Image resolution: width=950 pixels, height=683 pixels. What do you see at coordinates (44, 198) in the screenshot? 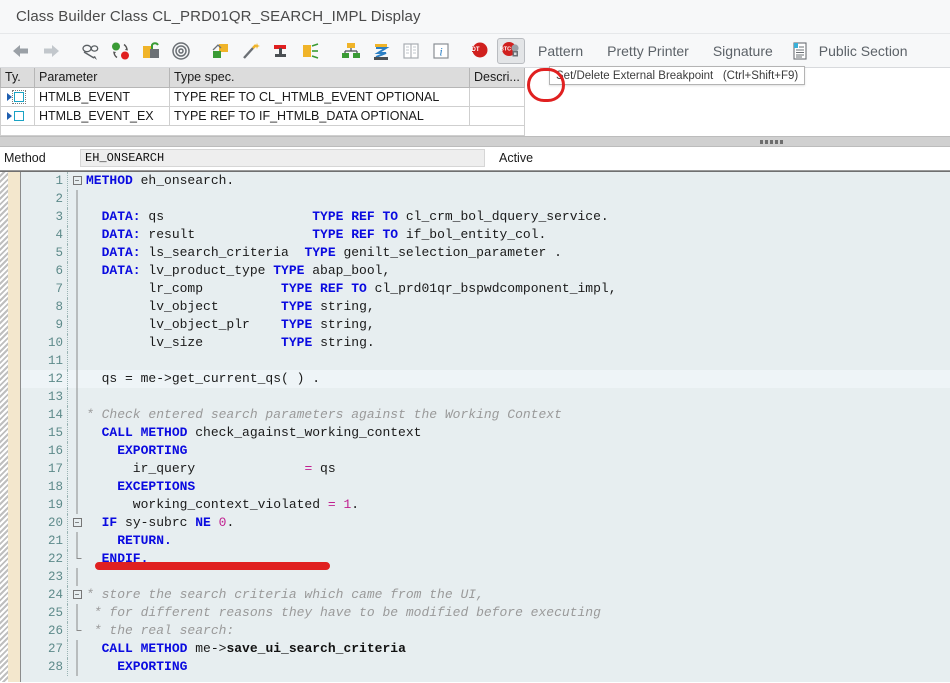
I see `line-number: 2` at bounding box center [44, 198].